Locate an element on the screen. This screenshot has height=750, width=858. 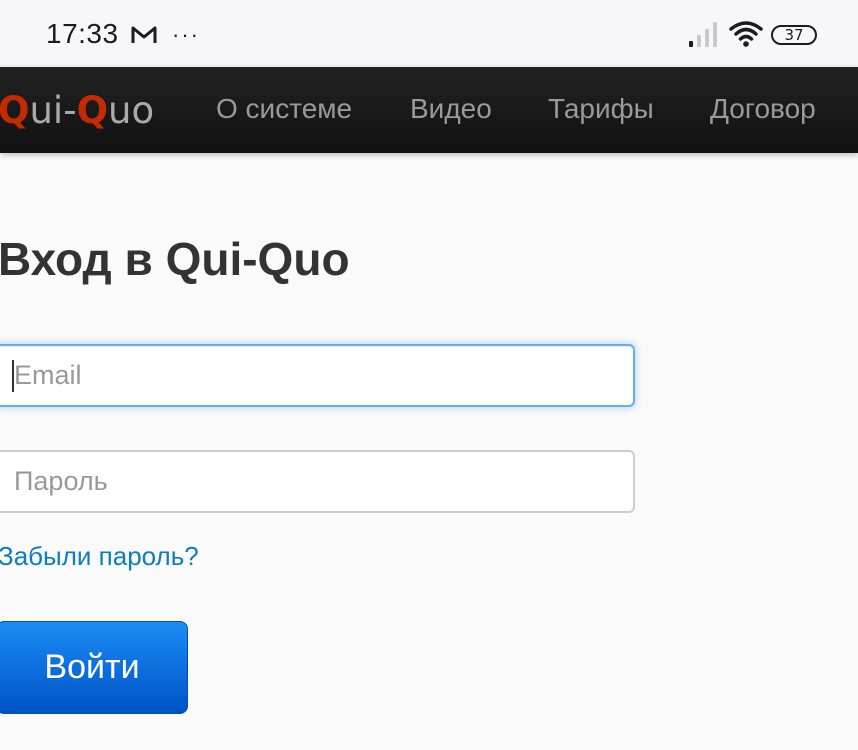
password-field is located at coordinates (317, 481).